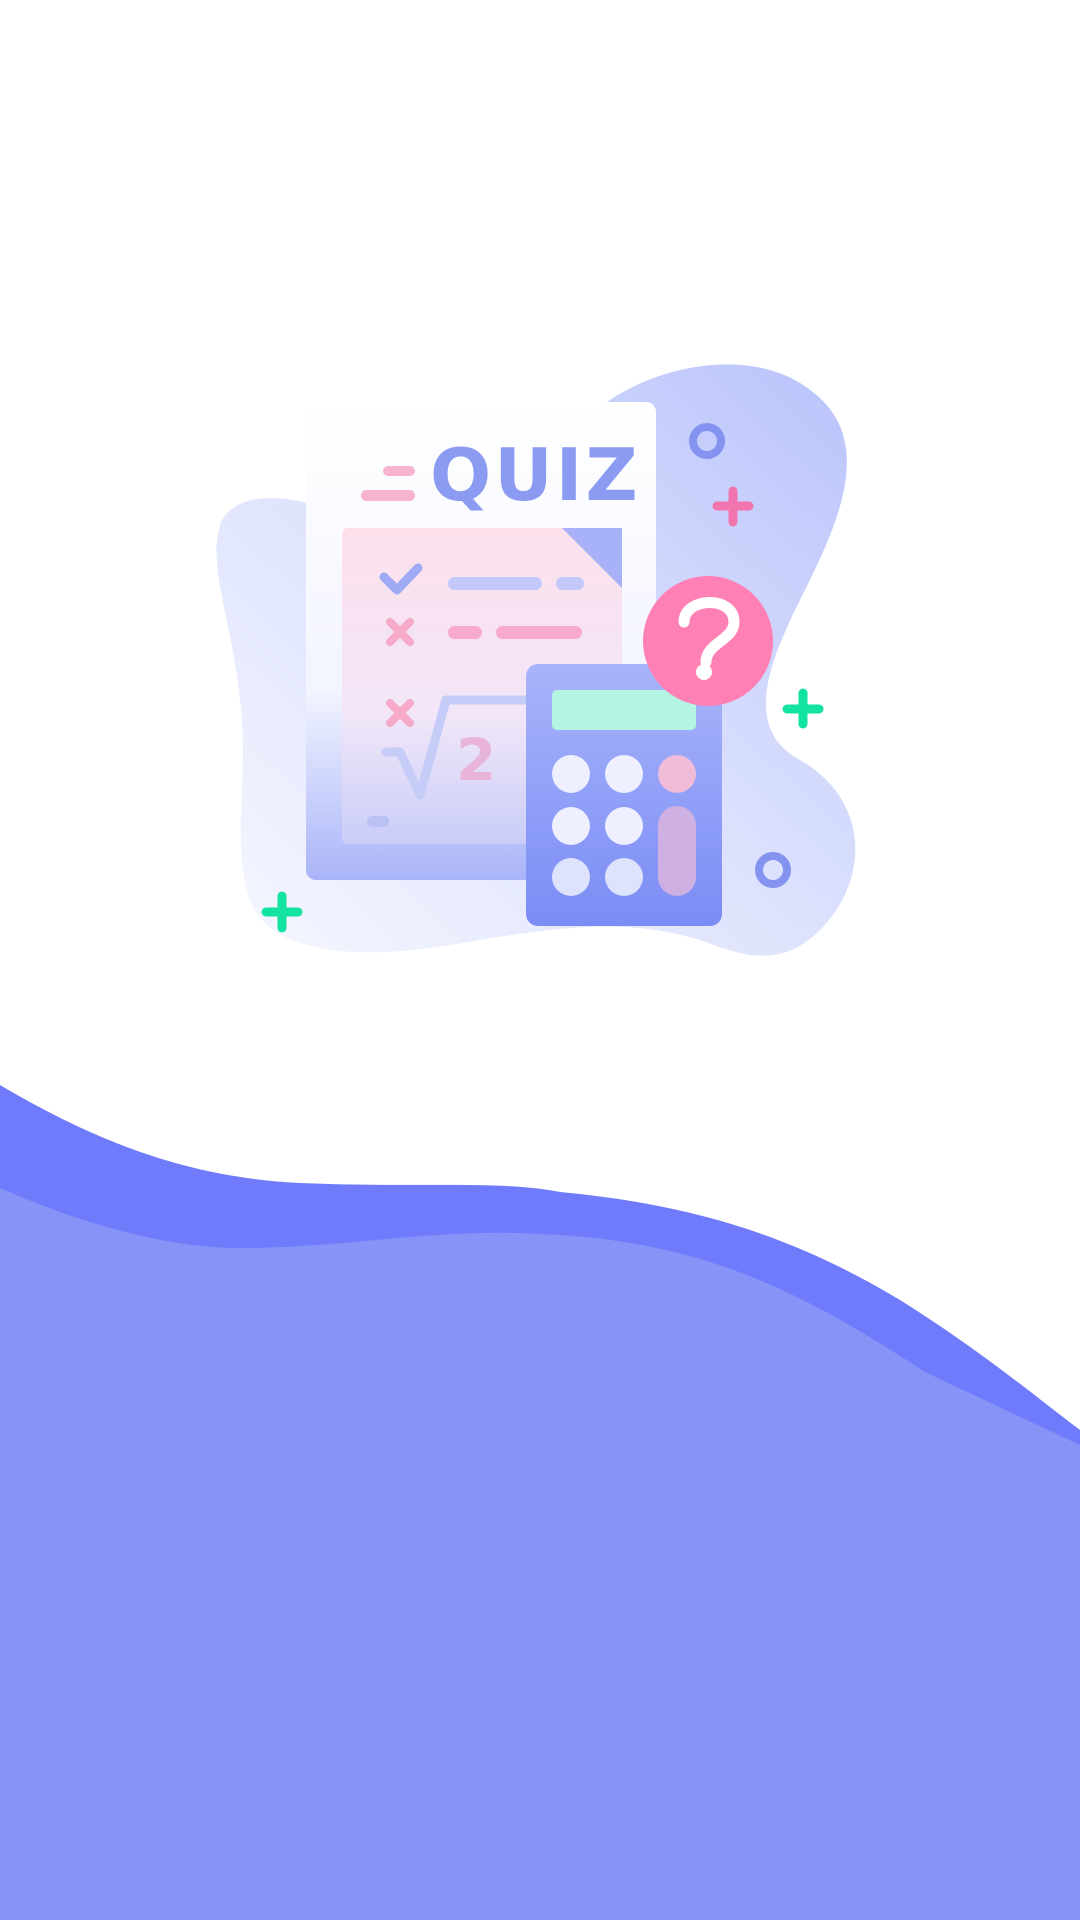  What do you see at coordinates (803, 708) in the screenshot?
I see `sparkle-icon` at bounding box center [803, 708].